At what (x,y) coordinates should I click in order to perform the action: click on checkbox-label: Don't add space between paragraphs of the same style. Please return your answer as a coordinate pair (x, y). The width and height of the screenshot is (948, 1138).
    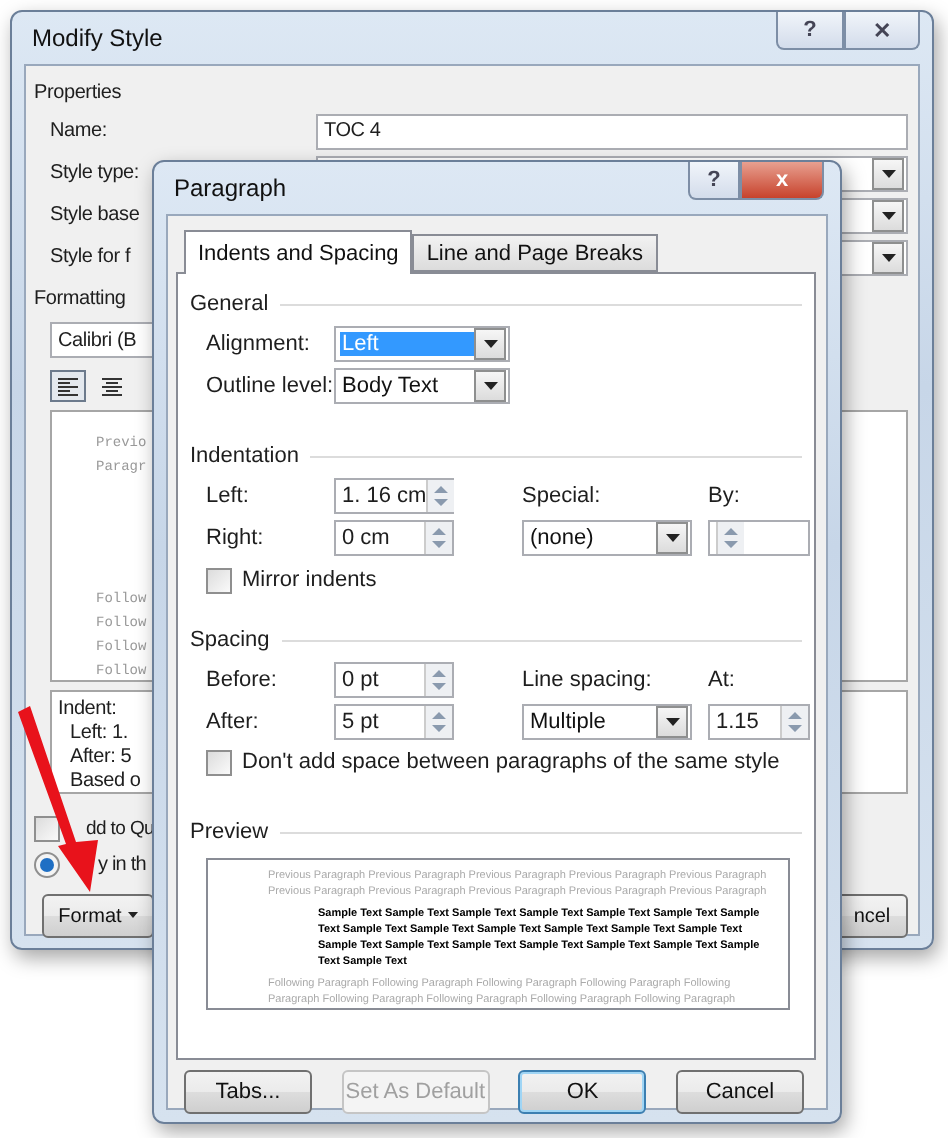
    Looking at the image, I should click on (511, 762).